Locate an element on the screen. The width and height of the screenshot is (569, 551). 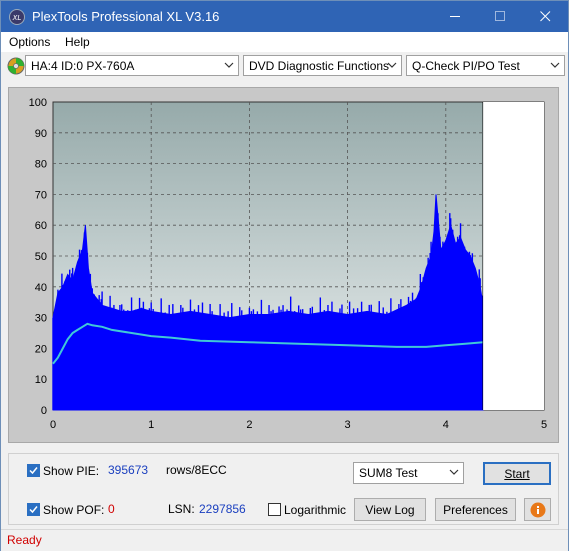
y-tick-label: 20 is located at coordinates (41, 349).